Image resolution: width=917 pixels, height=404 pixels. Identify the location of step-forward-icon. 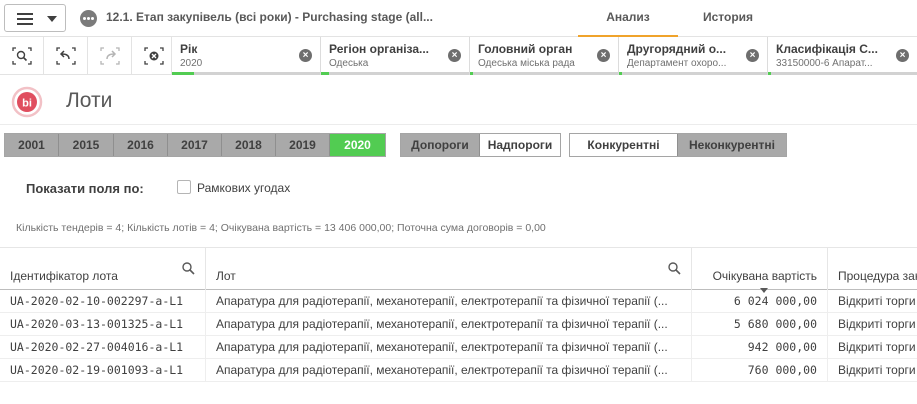
(110, 56).